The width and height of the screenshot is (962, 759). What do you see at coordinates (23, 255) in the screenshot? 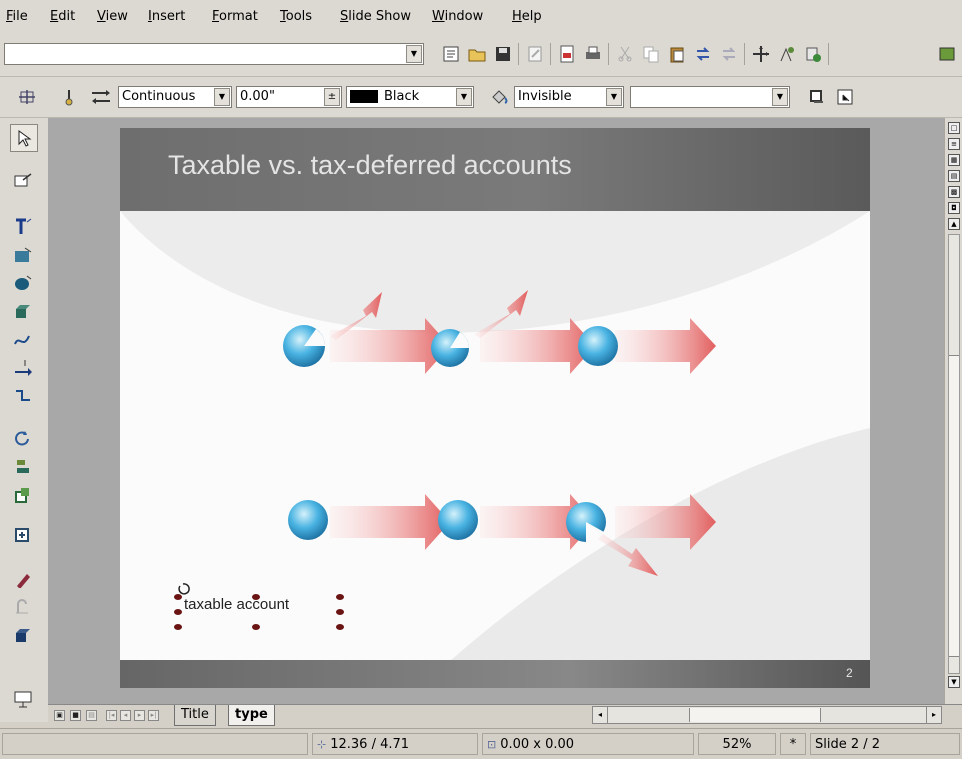
I see `rectangle-icon` at bounding box center [23, 255].